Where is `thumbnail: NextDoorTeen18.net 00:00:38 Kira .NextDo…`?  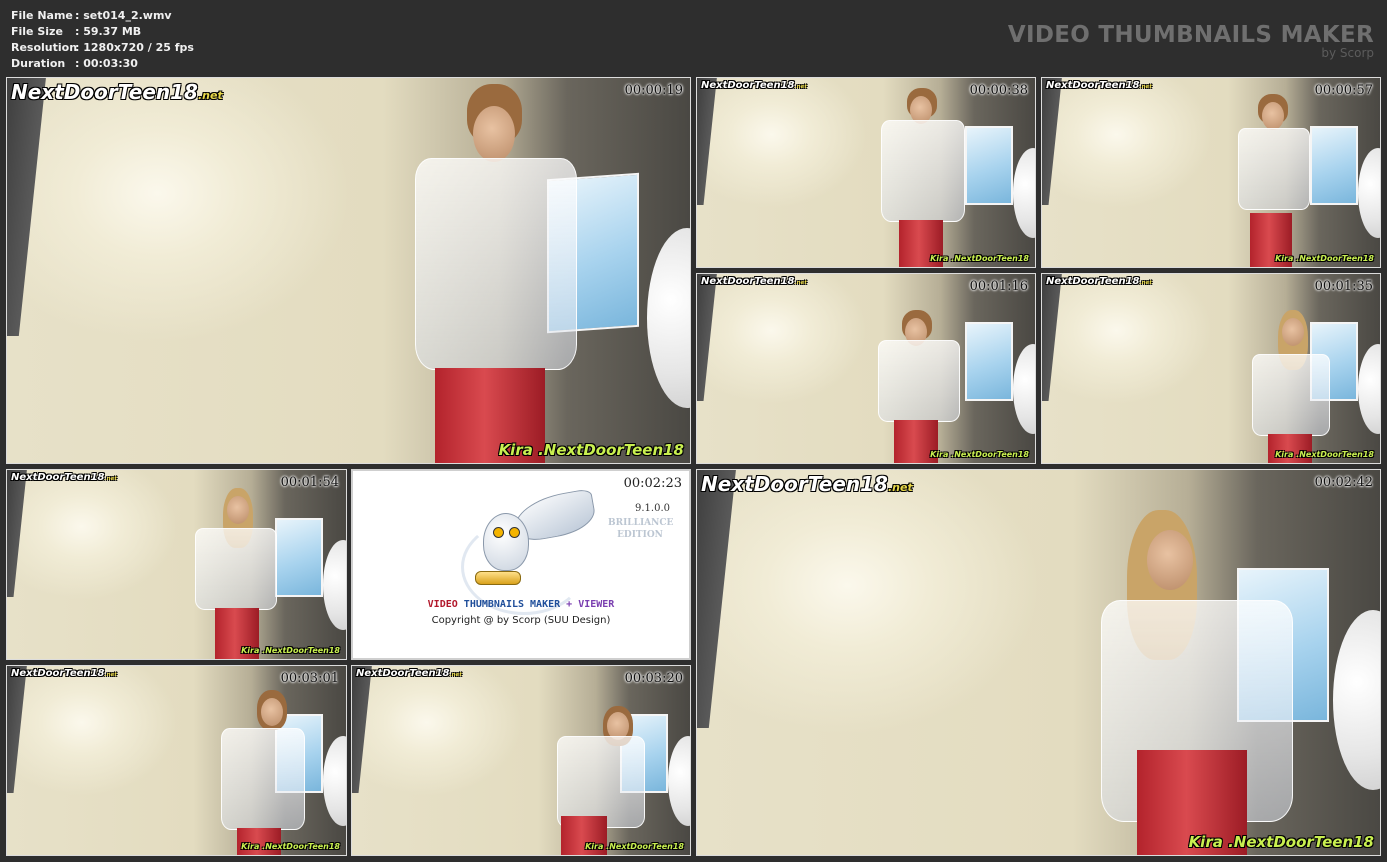
thumbnail: NextDoorTeen18.net 00:00:38 Kira .NextDo… is located at coordinates (866, 172).